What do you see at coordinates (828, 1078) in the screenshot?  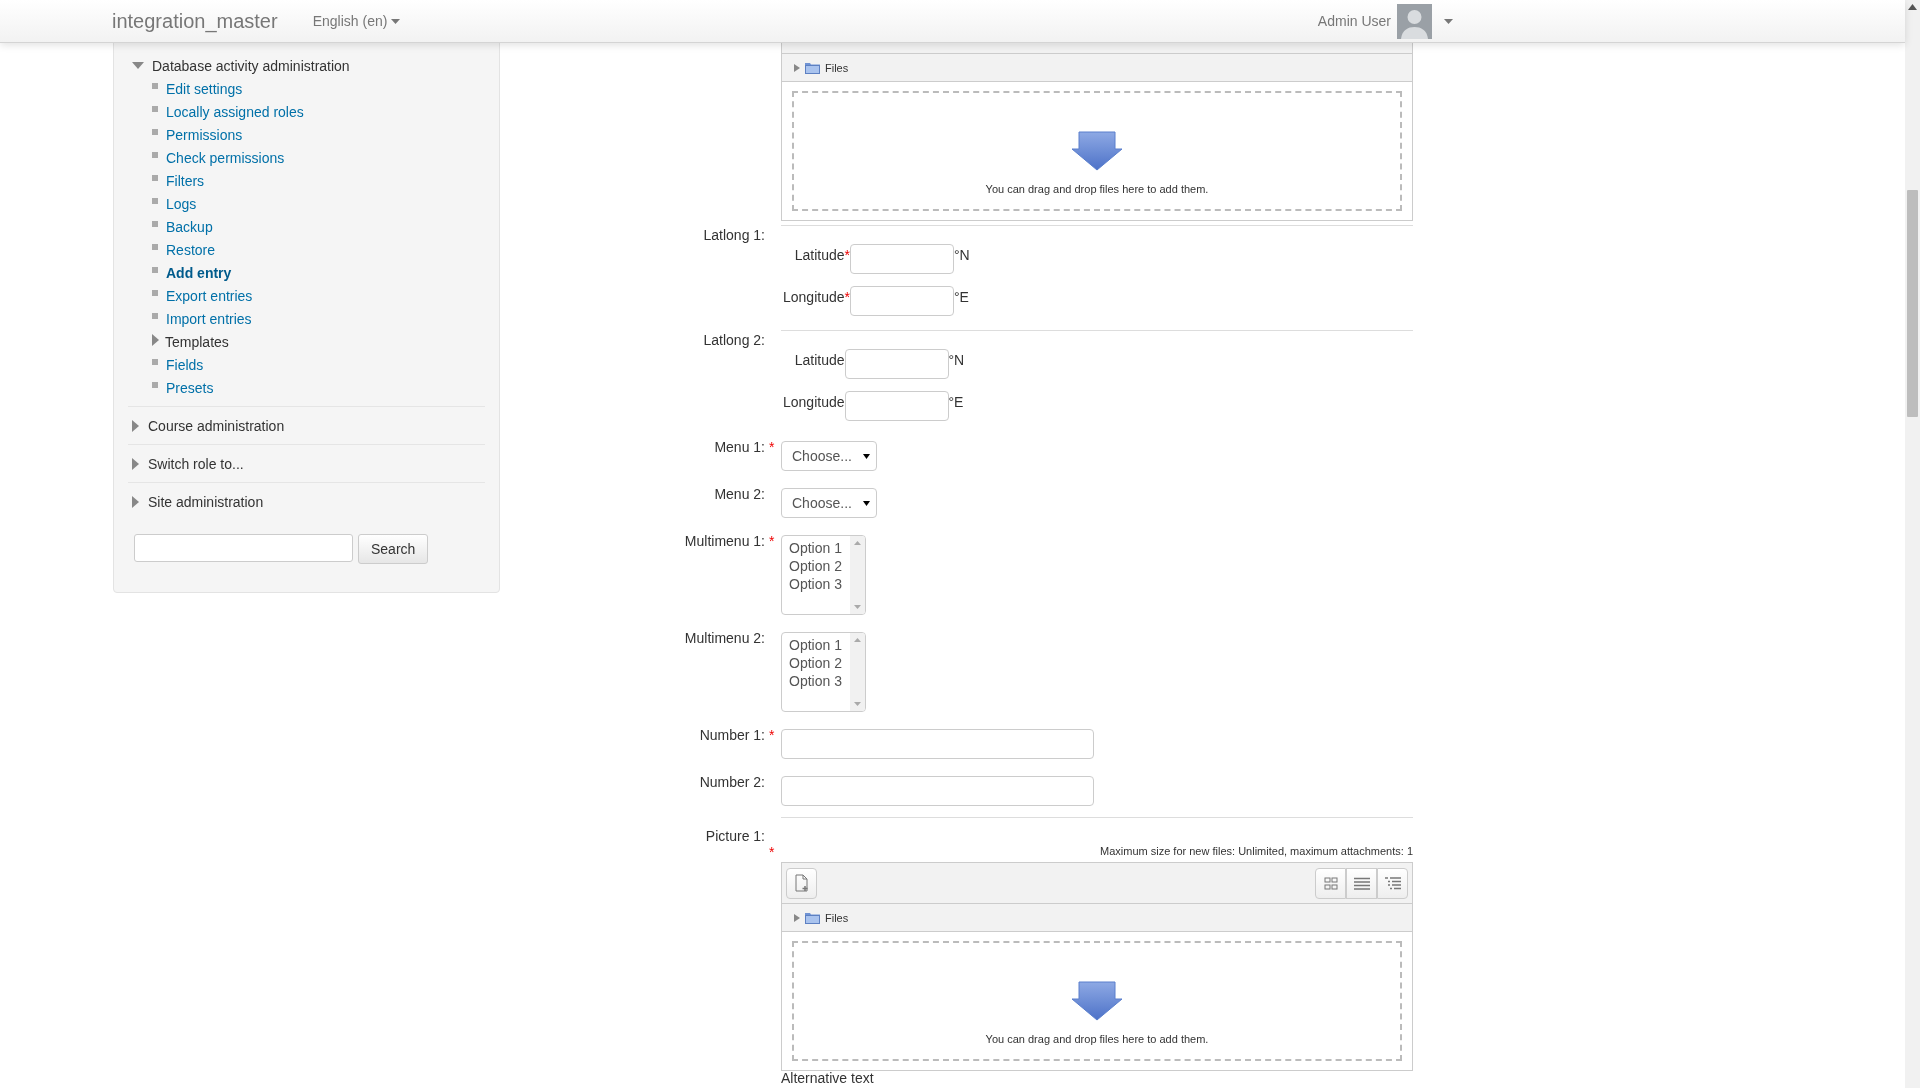 I see `alternative-text-label: Alternative text` at bounding box center [828, 1078].